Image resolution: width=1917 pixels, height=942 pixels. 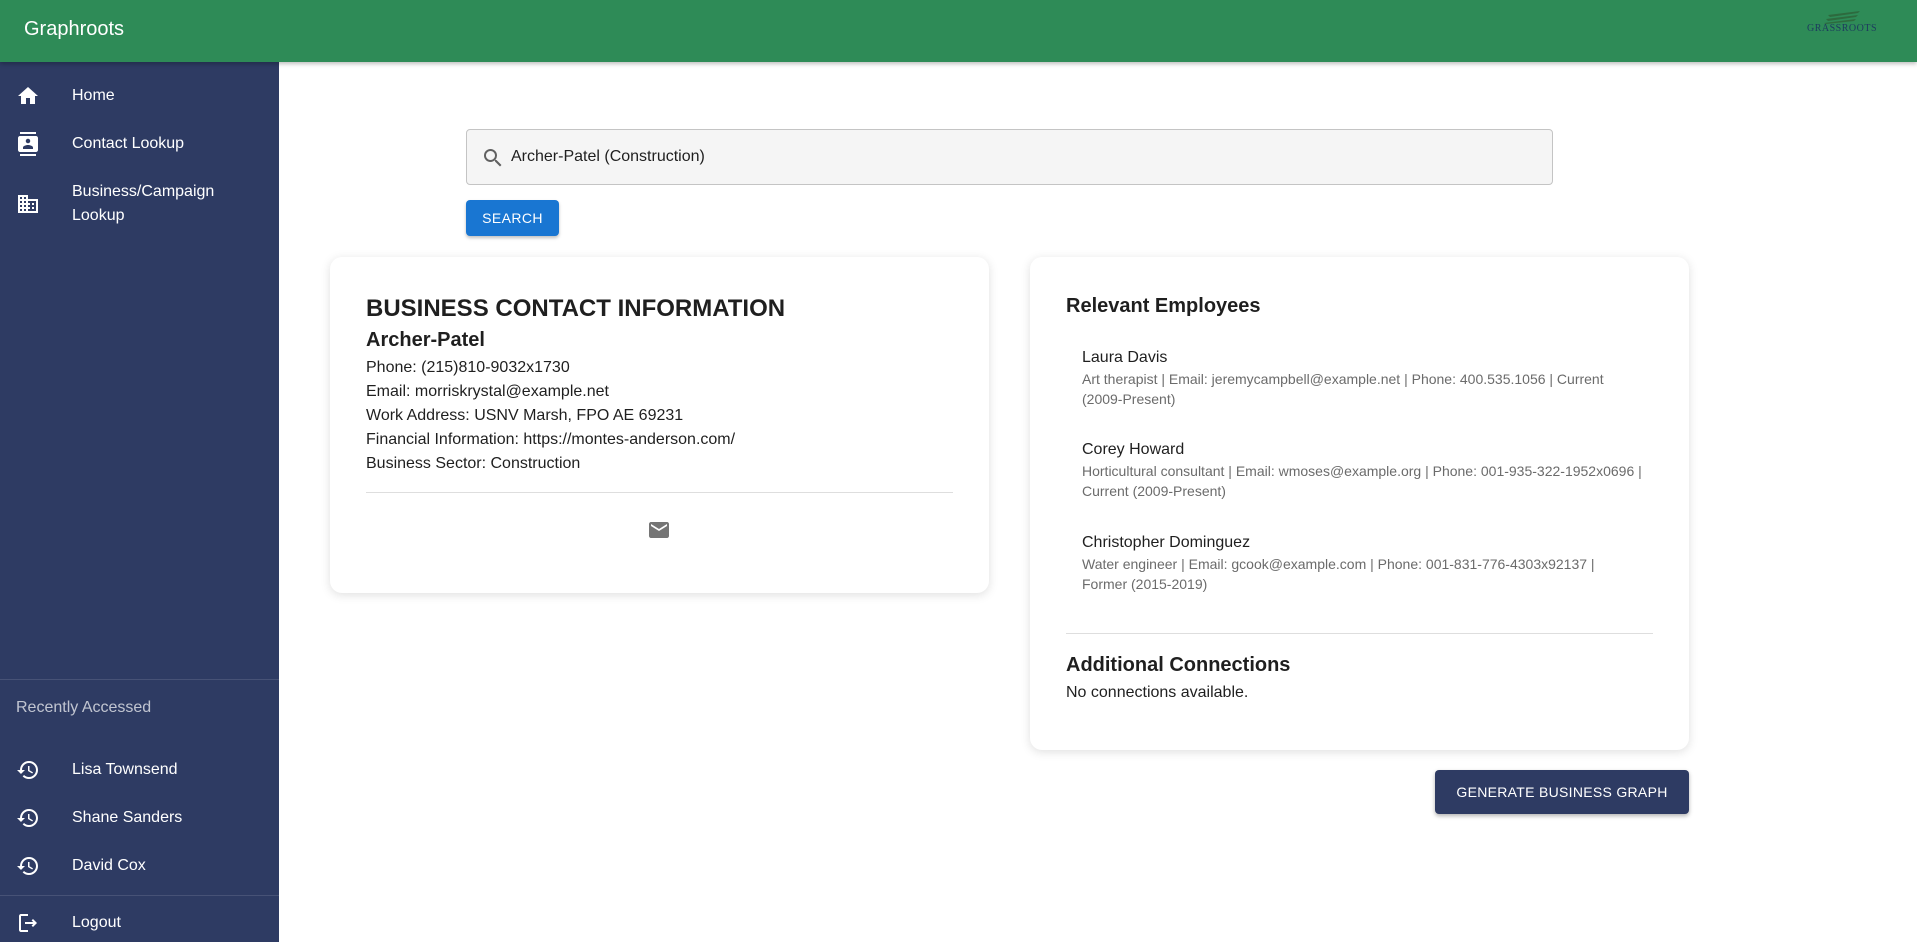 I want to click on search-button: SEARCH, so click(x=512, y=218).